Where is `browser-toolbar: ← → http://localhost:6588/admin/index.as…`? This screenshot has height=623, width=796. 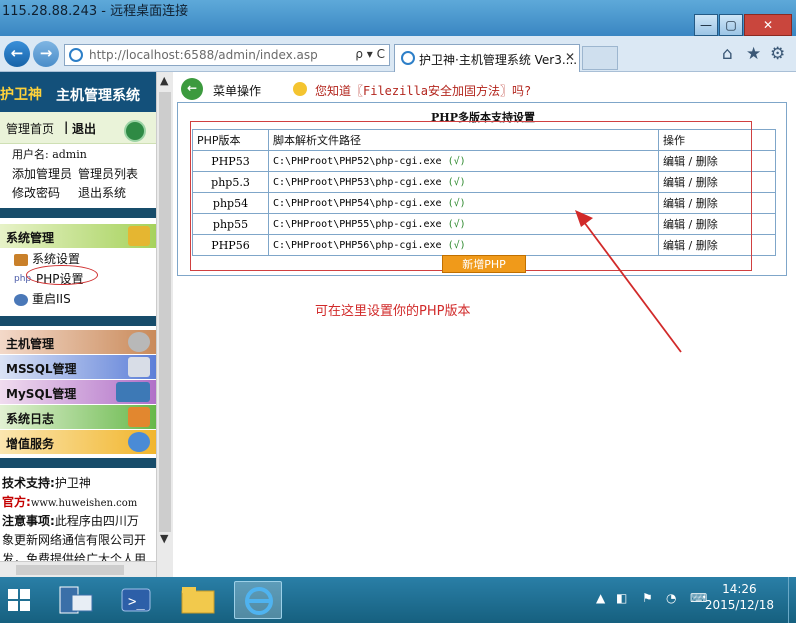
browser-toolbar: ← → http://localhost:6588/admin/index.as… is located at coordinates (398, 54).